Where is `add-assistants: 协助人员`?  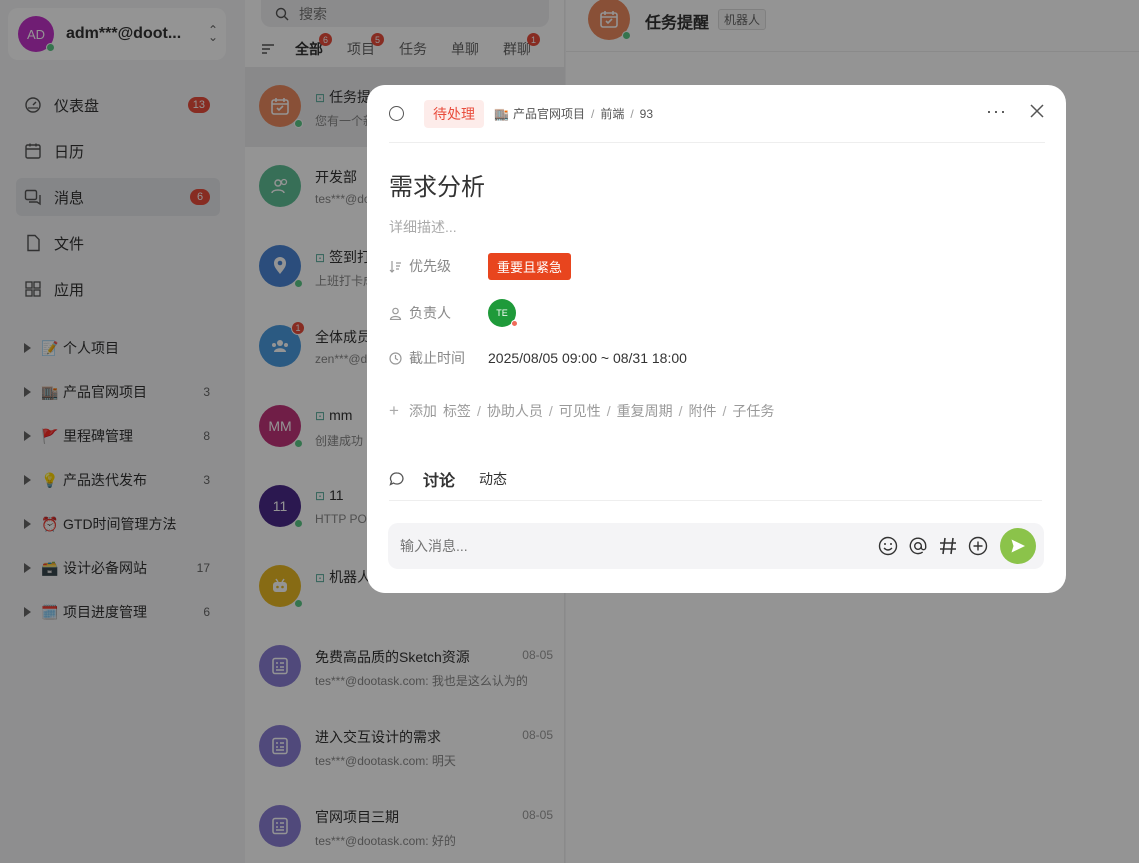
add-assistants: 协助人员 is located at coordinates (515, 411).